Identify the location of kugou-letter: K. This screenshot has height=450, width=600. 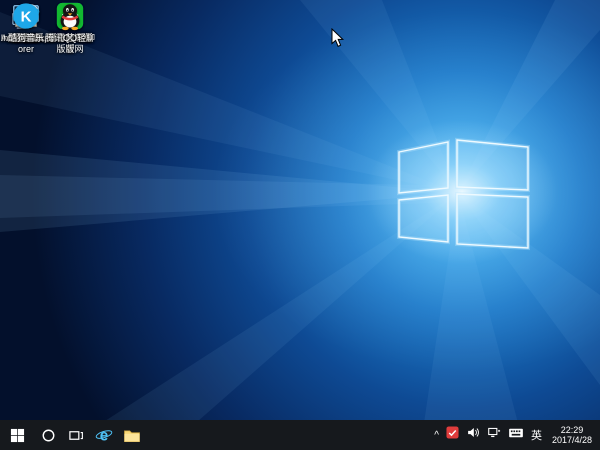
(26, 17).